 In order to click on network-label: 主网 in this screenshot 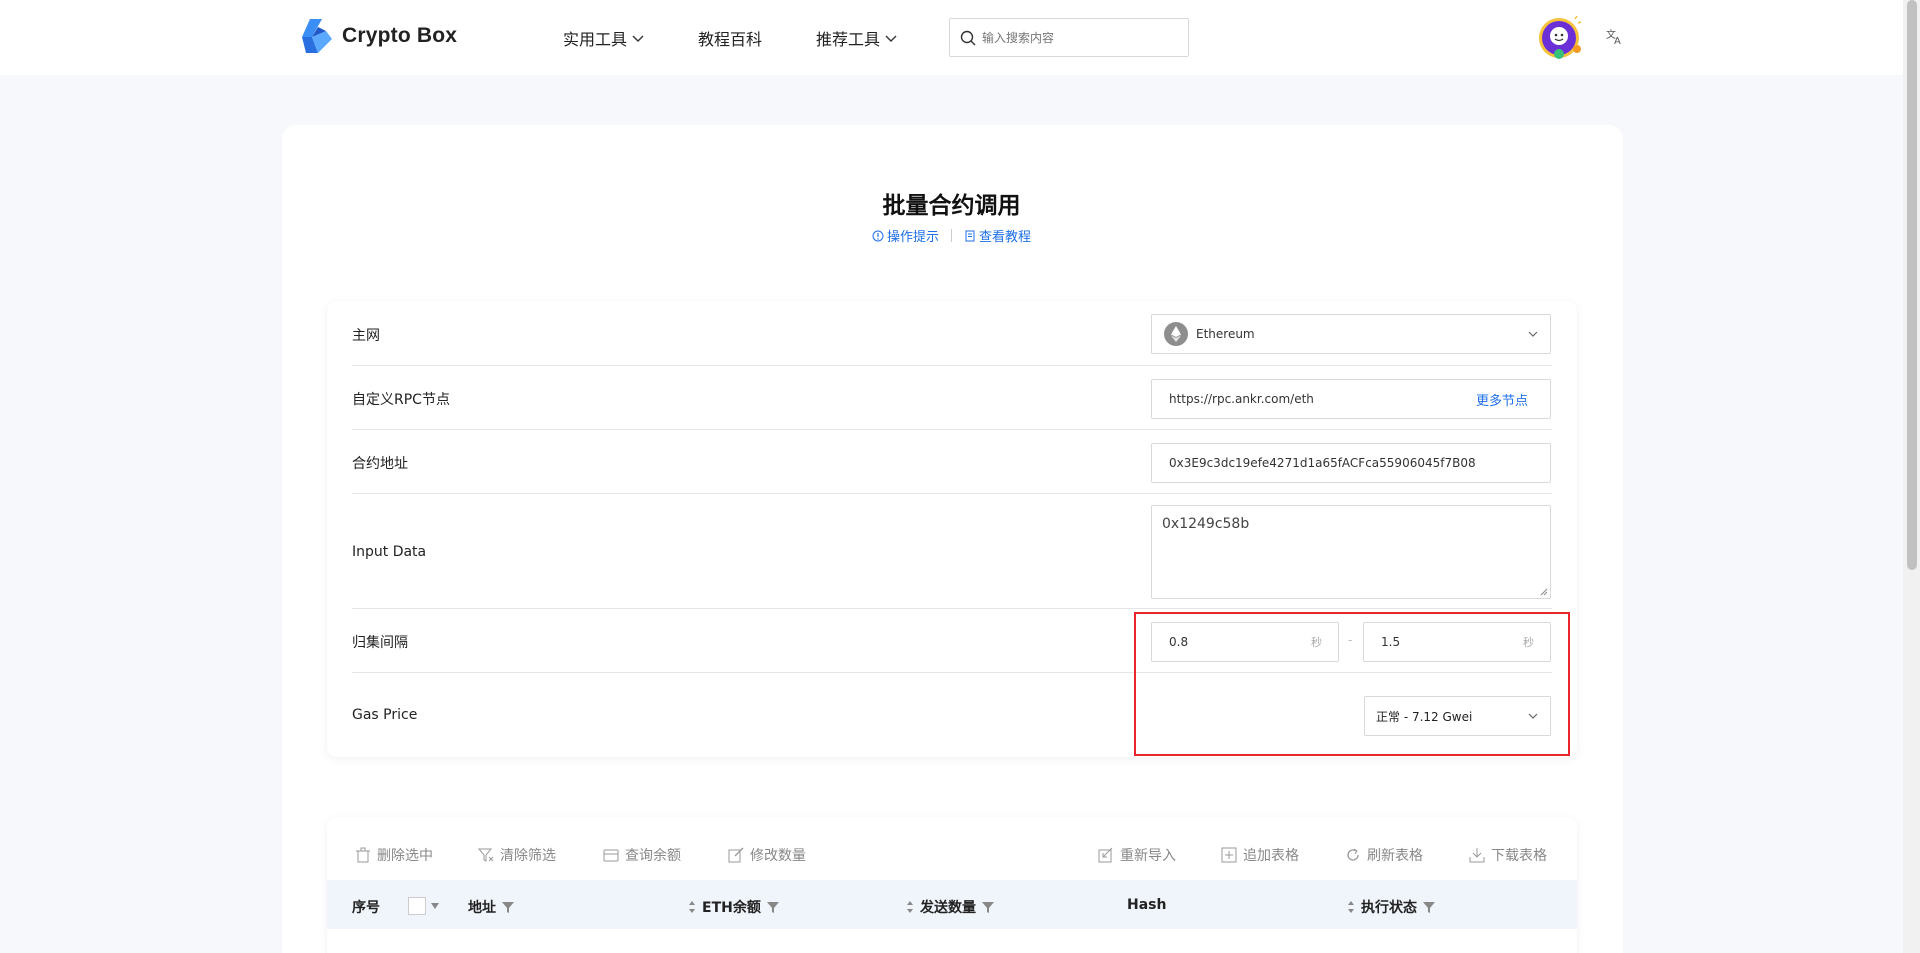, I will do `click(366, 336)`.